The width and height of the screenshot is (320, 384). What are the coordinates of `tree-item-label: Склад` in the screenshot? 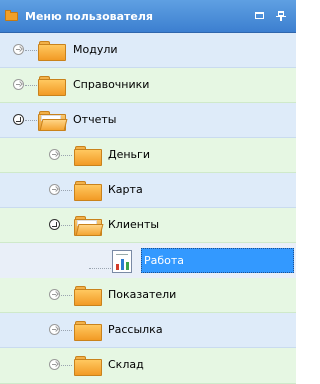 It's located at (126, 364).